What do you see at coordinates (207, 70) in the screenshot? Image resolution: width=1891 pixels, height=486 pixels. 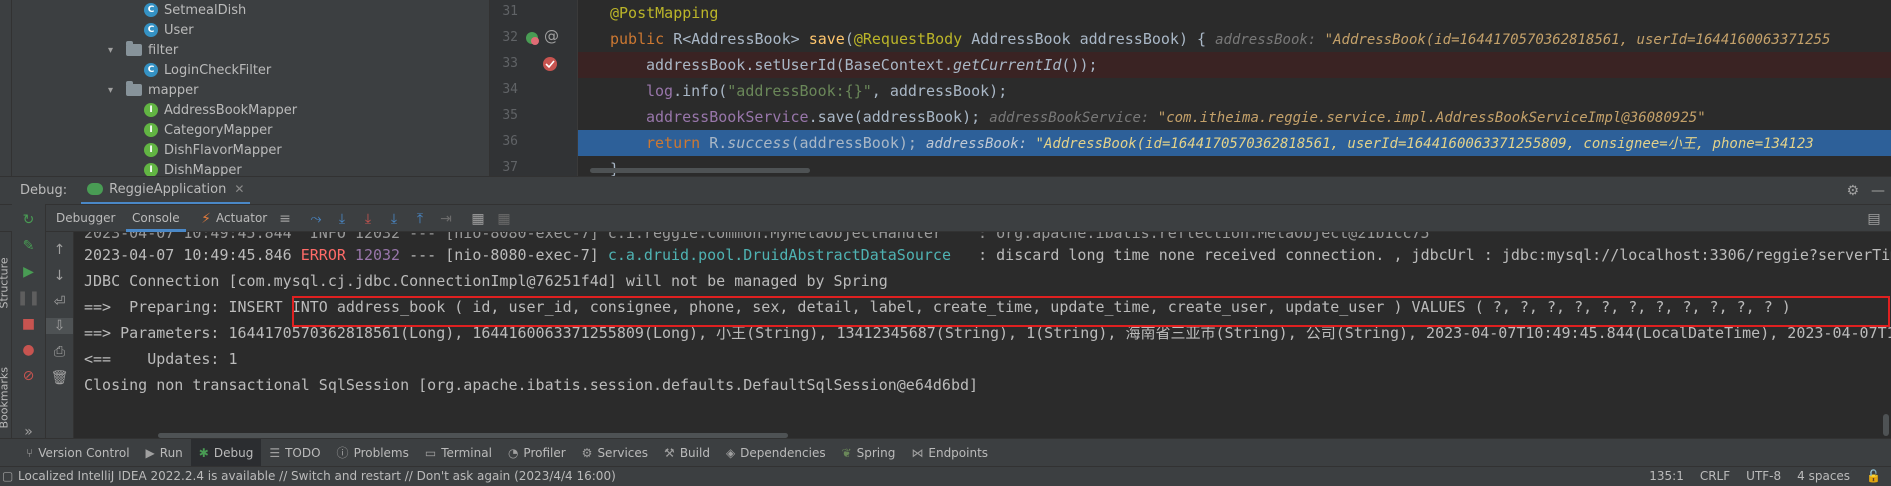 I see `tree-item-logincheckfilter: C LoginCheckFilter` at bounding box center [207, 70].